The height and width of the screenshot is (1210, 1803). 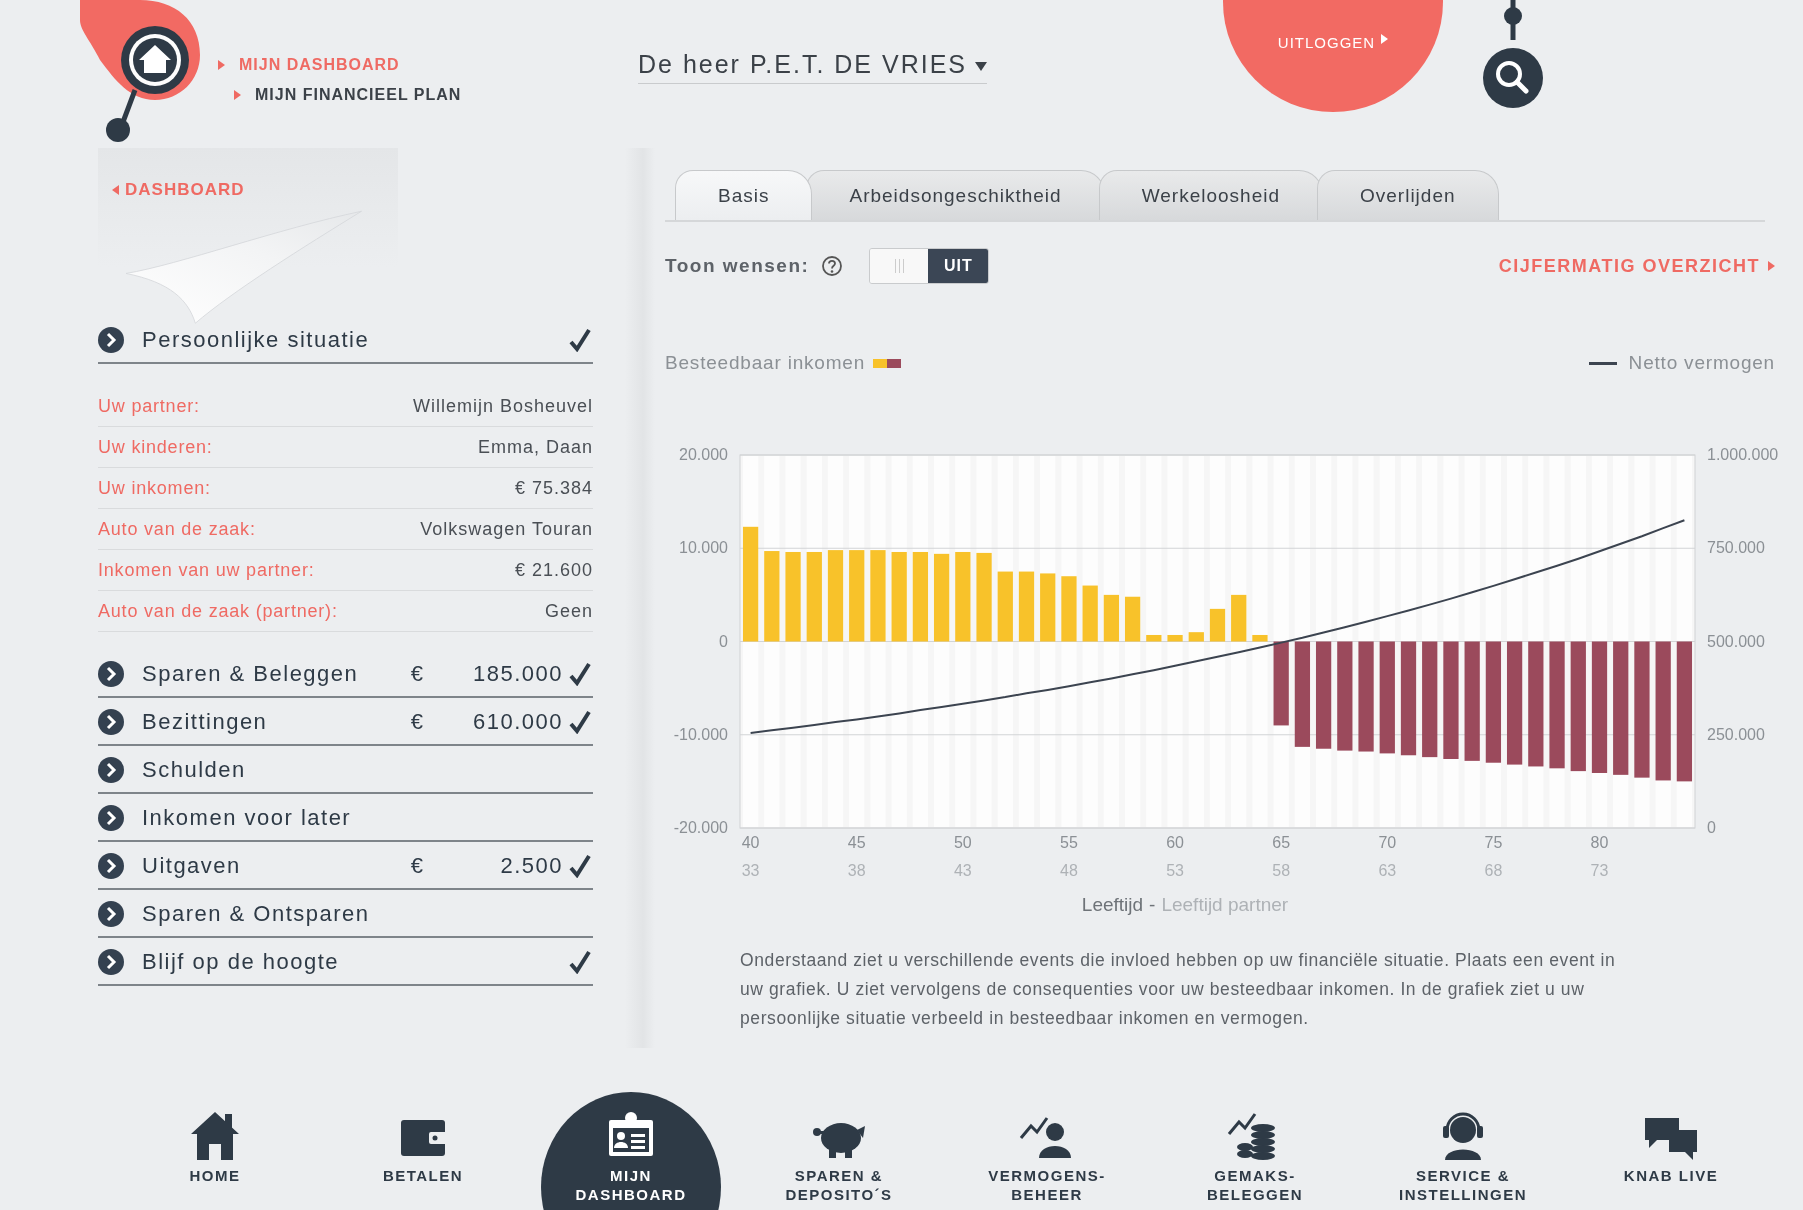 What do you see at coordinates (765, 363) in the screenshot?
I see `legend-label: Besteedbaar inkomen` at bounding box center [765, 363].